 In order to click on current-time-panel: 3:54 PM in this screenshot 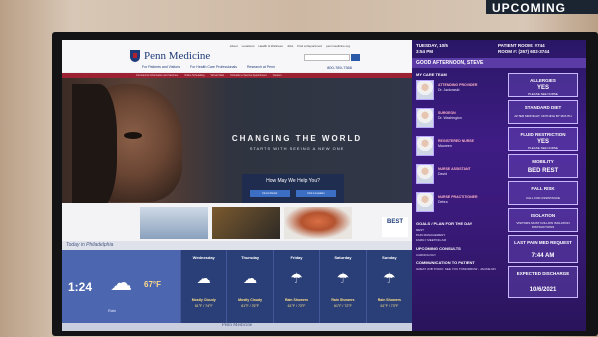, I will do `click(425, 51)`.